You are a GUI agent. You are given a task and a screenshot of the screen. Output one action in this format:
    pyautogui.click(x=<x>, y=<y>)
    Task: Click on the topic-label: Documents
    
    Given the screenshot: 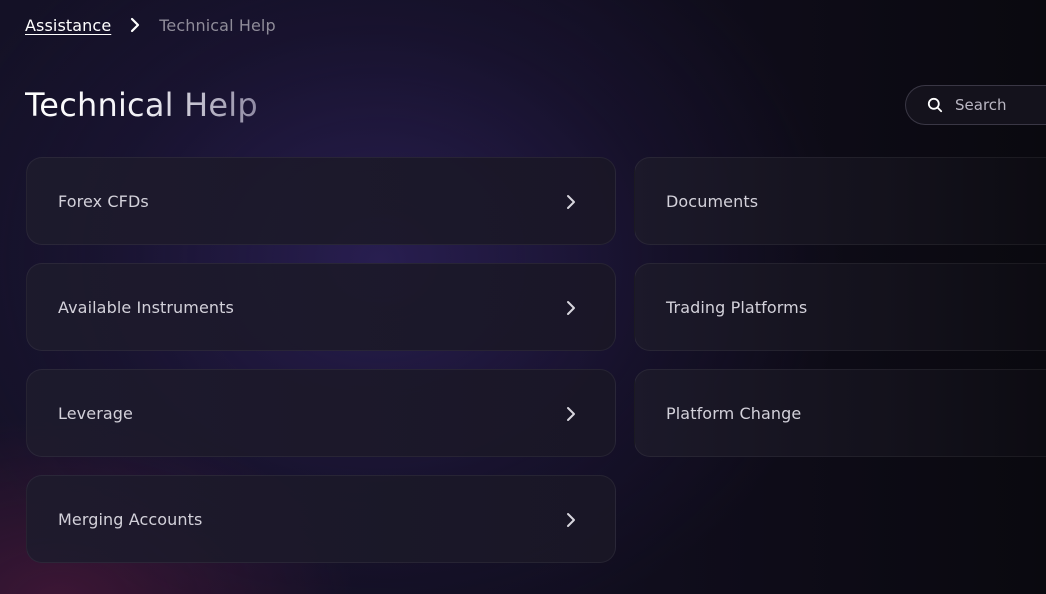 What is the action you would take?
    pyautogui.click(x=712, y=201)
    